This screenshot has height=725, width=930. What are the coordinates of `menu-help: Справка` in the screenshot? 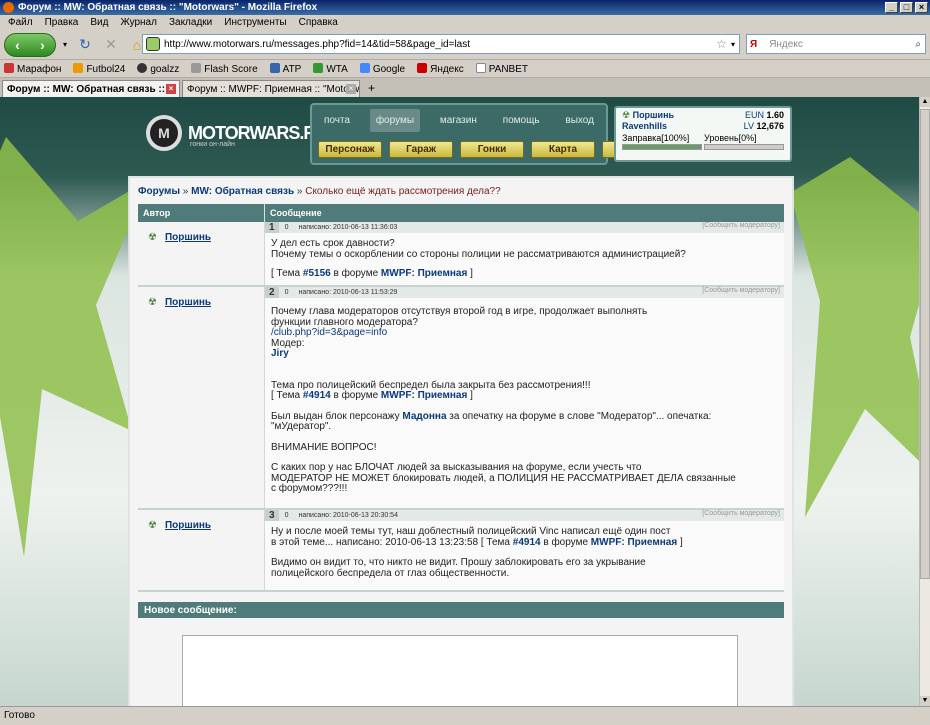 It's located at (318, 22).